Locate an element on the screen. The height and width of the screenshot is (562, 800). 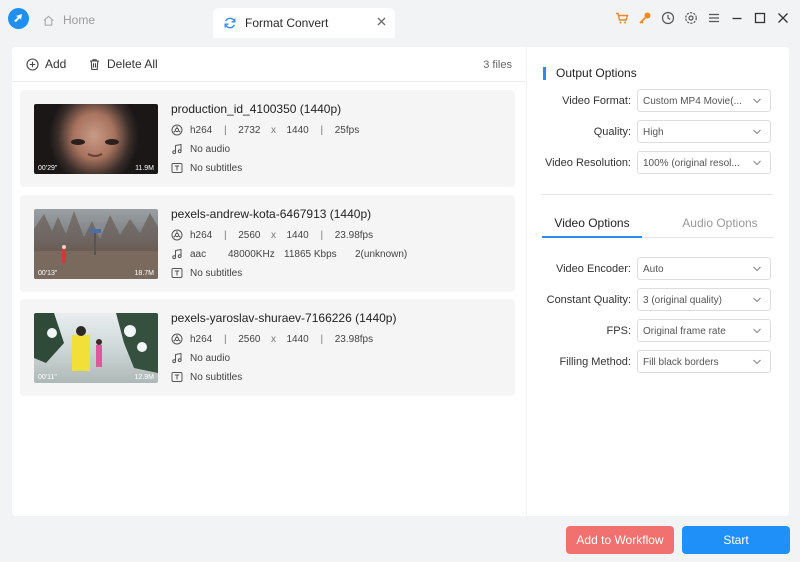
clock-icon is located at coordinates (668, 18).